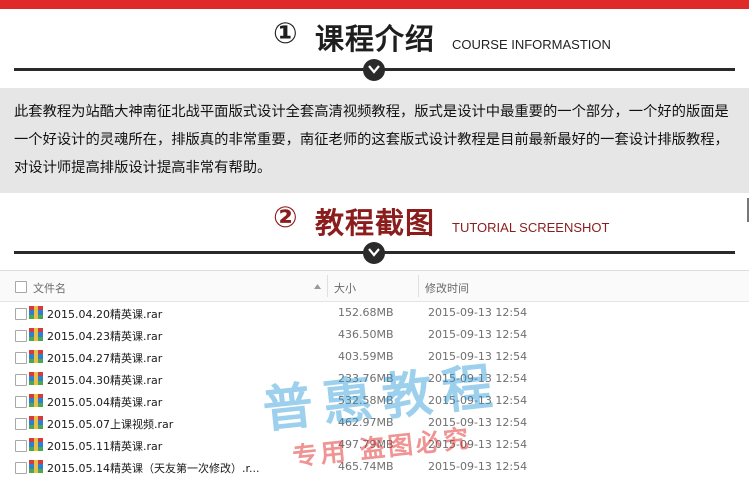 The height and width of the screenshot is (478, 749). Describe the element at coordinates (286, 33) in the screenshot. I see `section-1-number: ①` at that location.